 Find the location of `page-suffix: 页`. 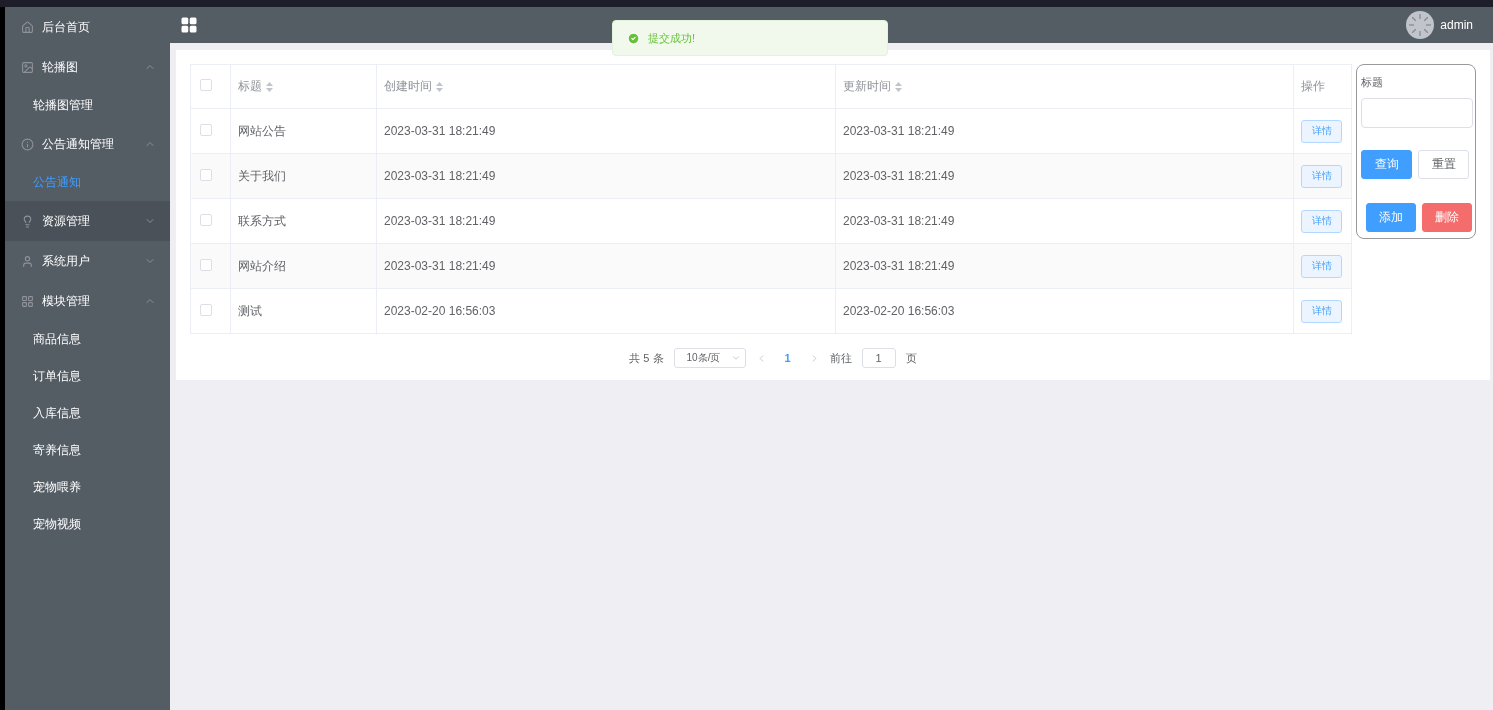

page-suffix: 页 is located at coordinates (911, 358).